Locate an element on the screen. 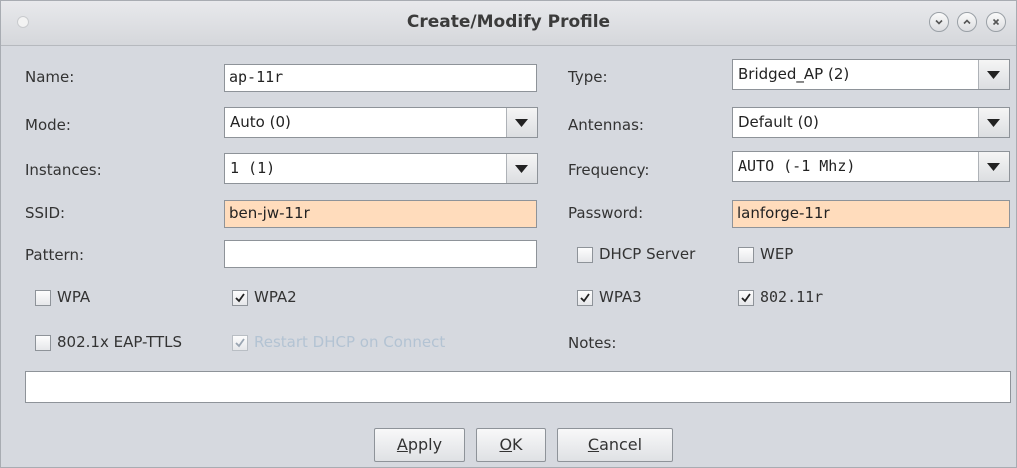 The image size is (1017, 468). ok-mnemonic: O is located at coordinates (506, 444).